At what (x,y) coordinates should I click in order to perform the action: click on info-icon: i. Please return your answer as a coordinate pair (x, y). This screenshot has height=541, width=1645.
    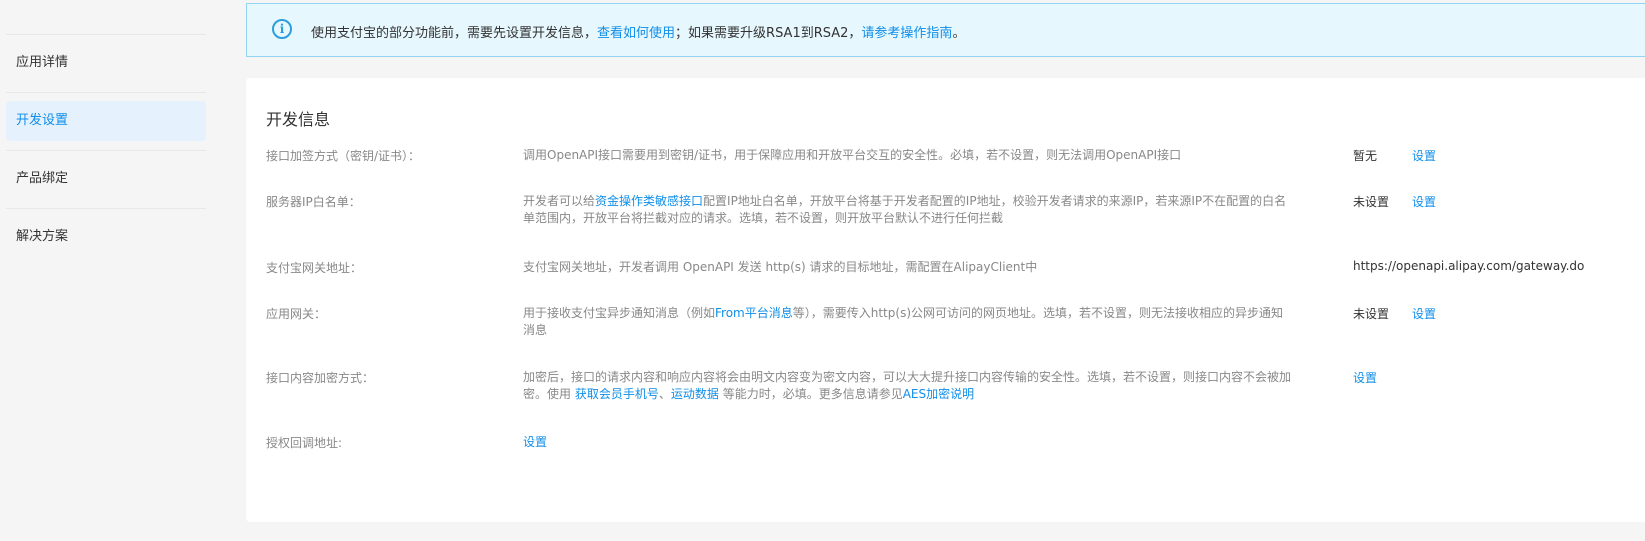
    Looking at the image, I should click on (282, 29).